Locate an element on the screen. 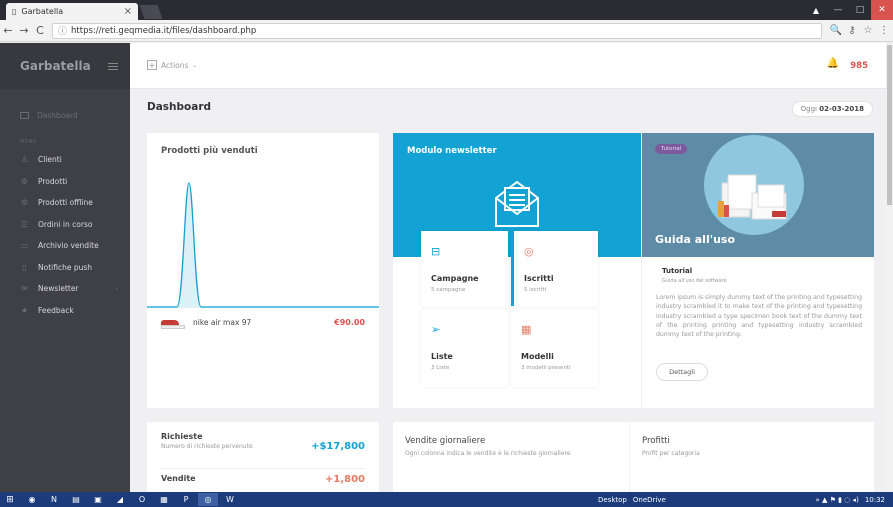  profits-card: Profitti Profit per categoria is located at coordinates (752, 457).